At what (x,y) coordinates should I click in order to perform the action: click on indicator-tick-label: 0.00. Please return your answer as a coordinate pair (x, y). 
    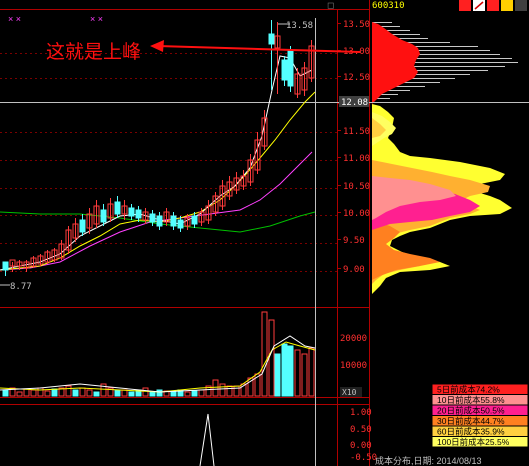
    Looking at the image, I should click on (361, 446).